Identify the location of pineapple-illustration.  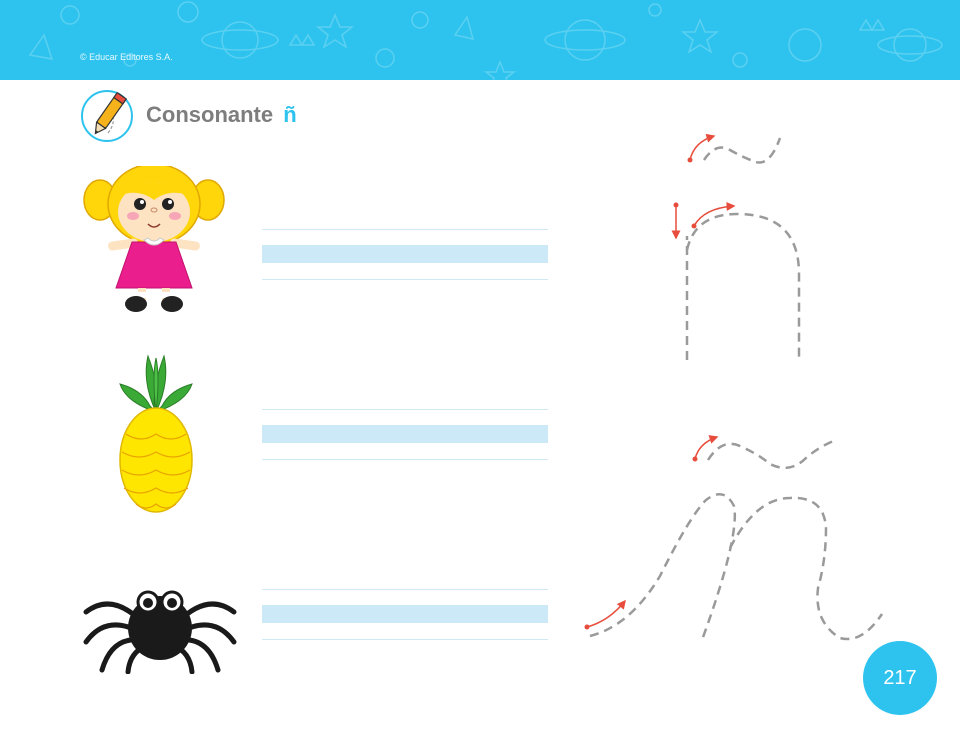
(156, 433).